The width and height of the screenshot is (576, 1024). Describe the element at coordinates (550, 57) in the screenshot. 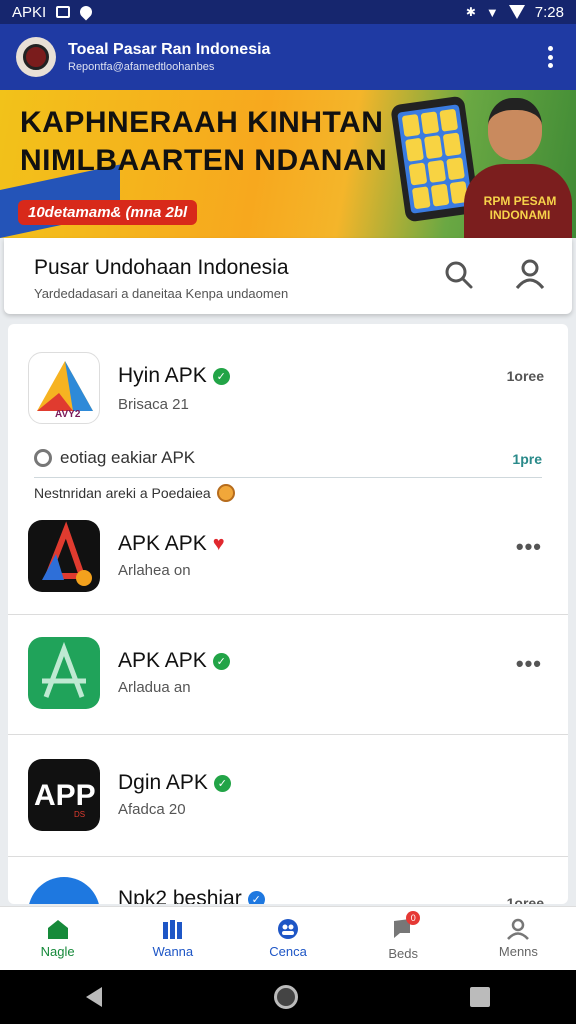

I see `overflow-menu-icon` at that location.